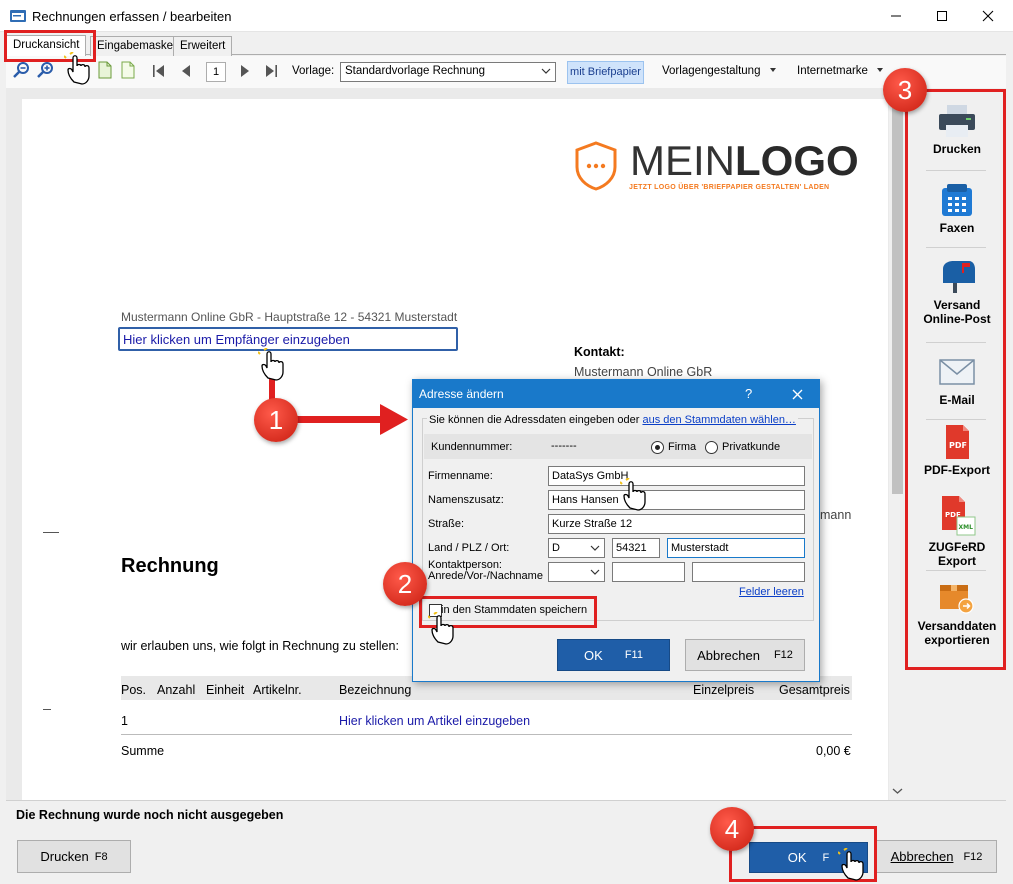 The width and height of the screenshot is (1013, 884). What do you see at coordinates (150, 815) in the screenshot?
I see `status-text: Die Rechnung wurde noch nicht ausgegeben` at bounding box center [150, 815].